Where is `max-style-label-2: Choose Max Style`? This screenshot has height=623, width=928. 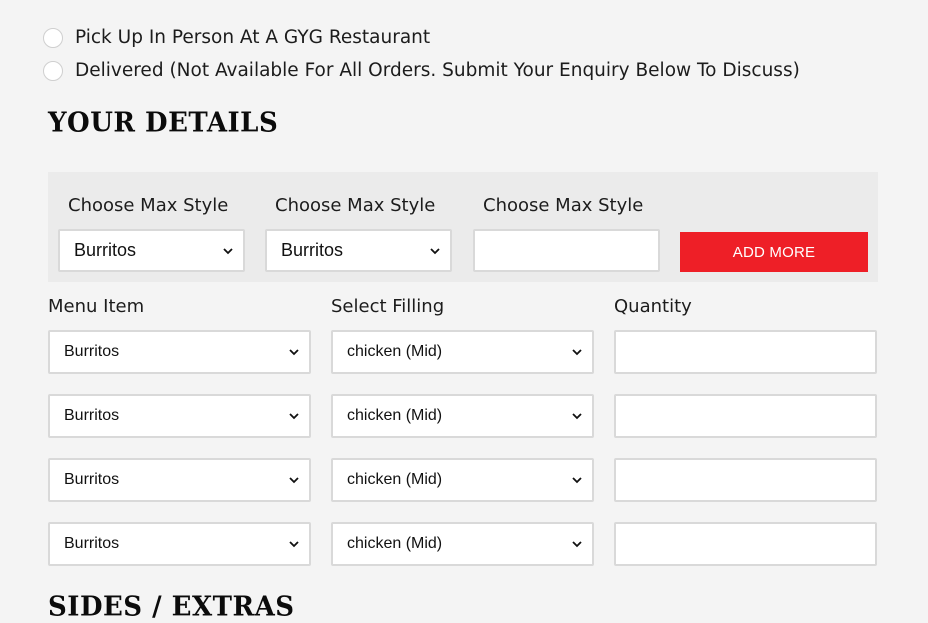
max-style-label-2: Choose Max Style is located at coordinates (355, 205).